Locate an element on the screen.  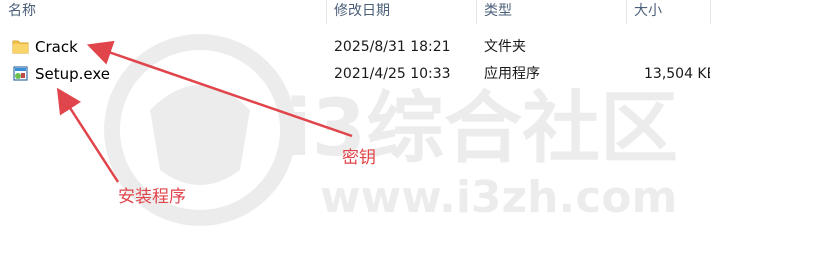
annotation-key-label: 密钥 is located at coordinates (359, 158).